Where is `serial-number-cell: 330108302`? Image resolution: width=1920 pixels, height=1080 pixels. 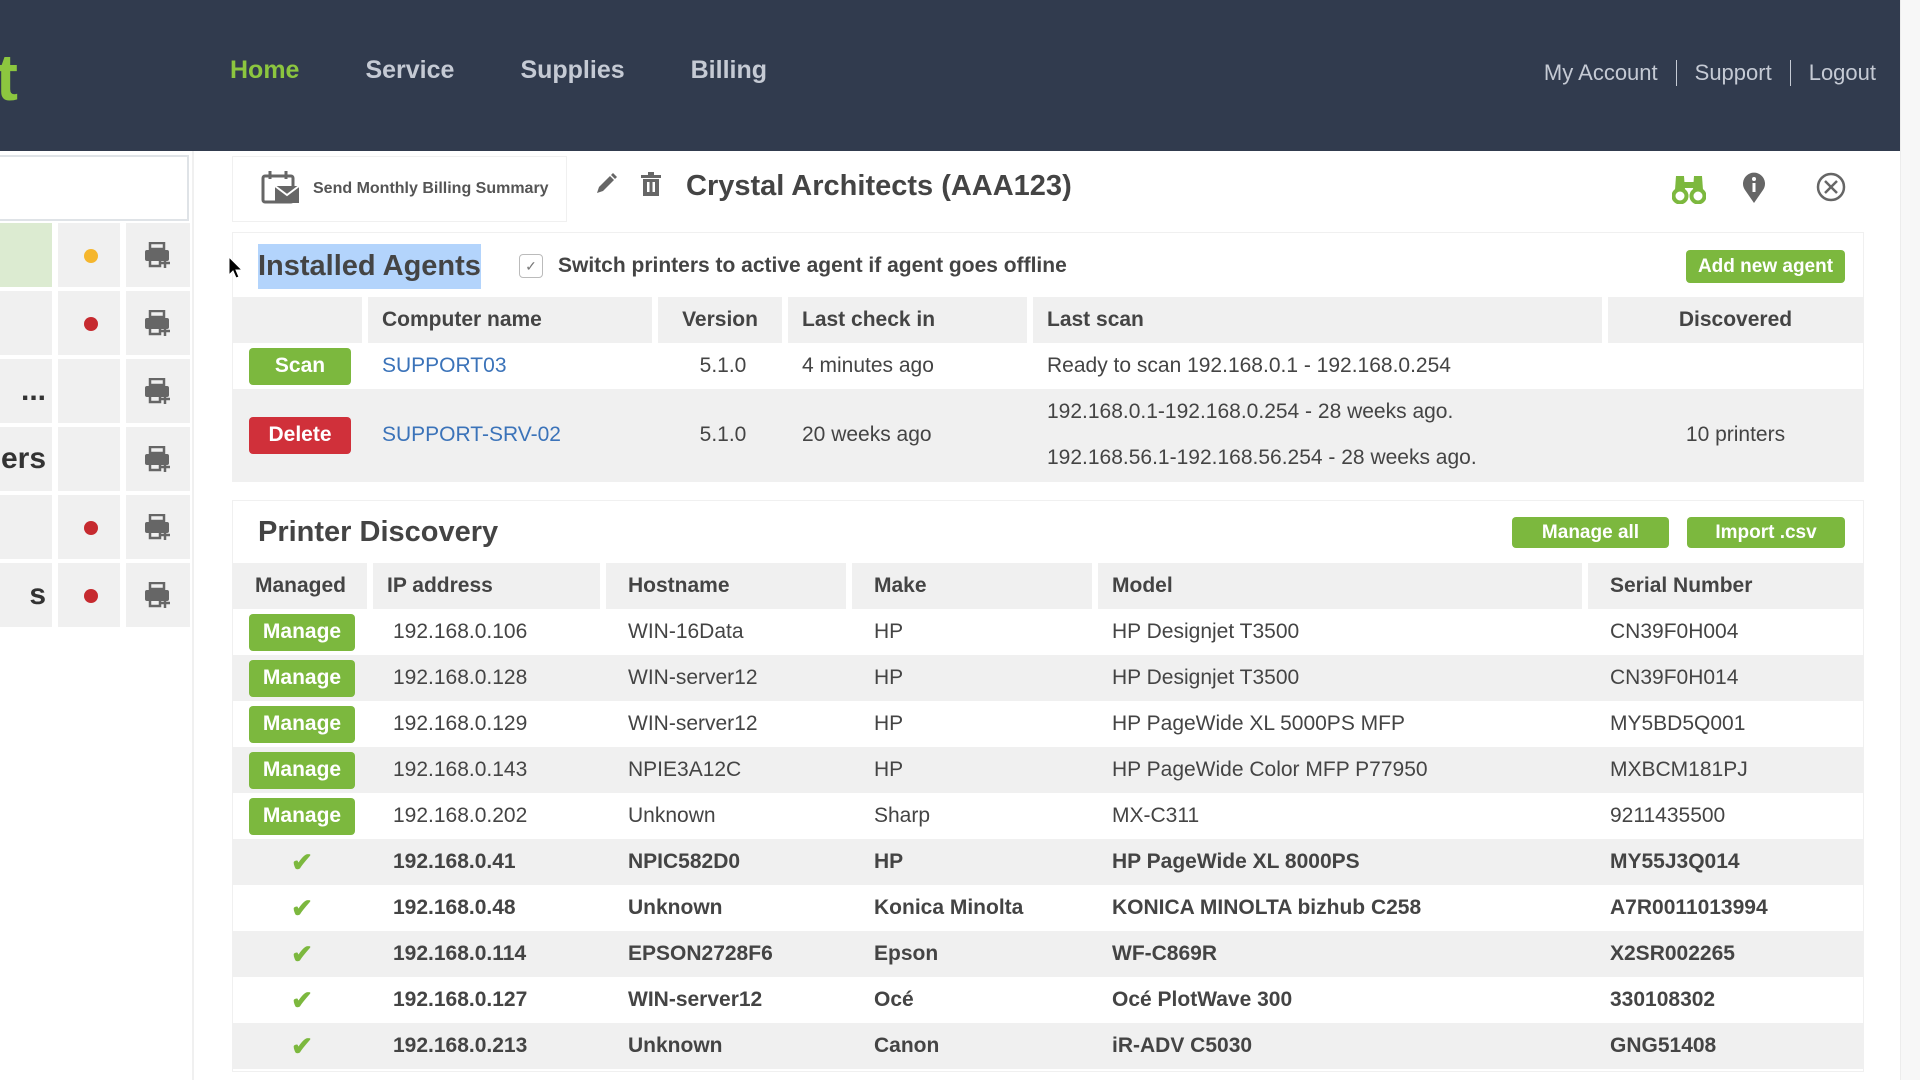 serial-number-cell: 330108302 is located at coordinates (1725, 1000).